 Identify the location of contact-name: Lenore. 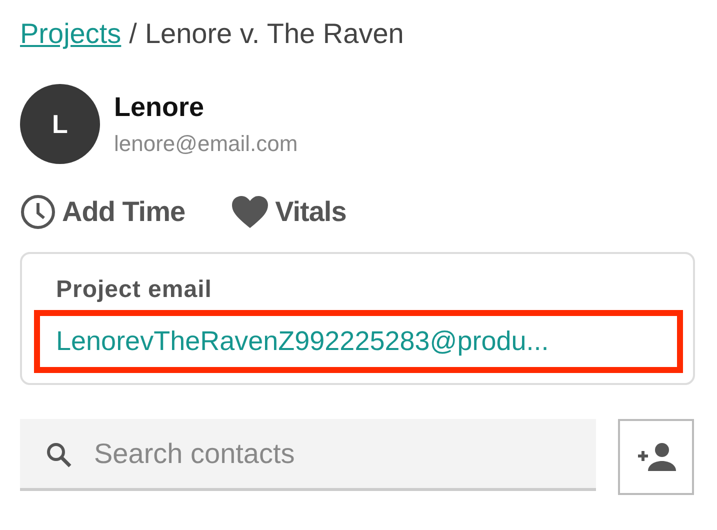
(160, 107).